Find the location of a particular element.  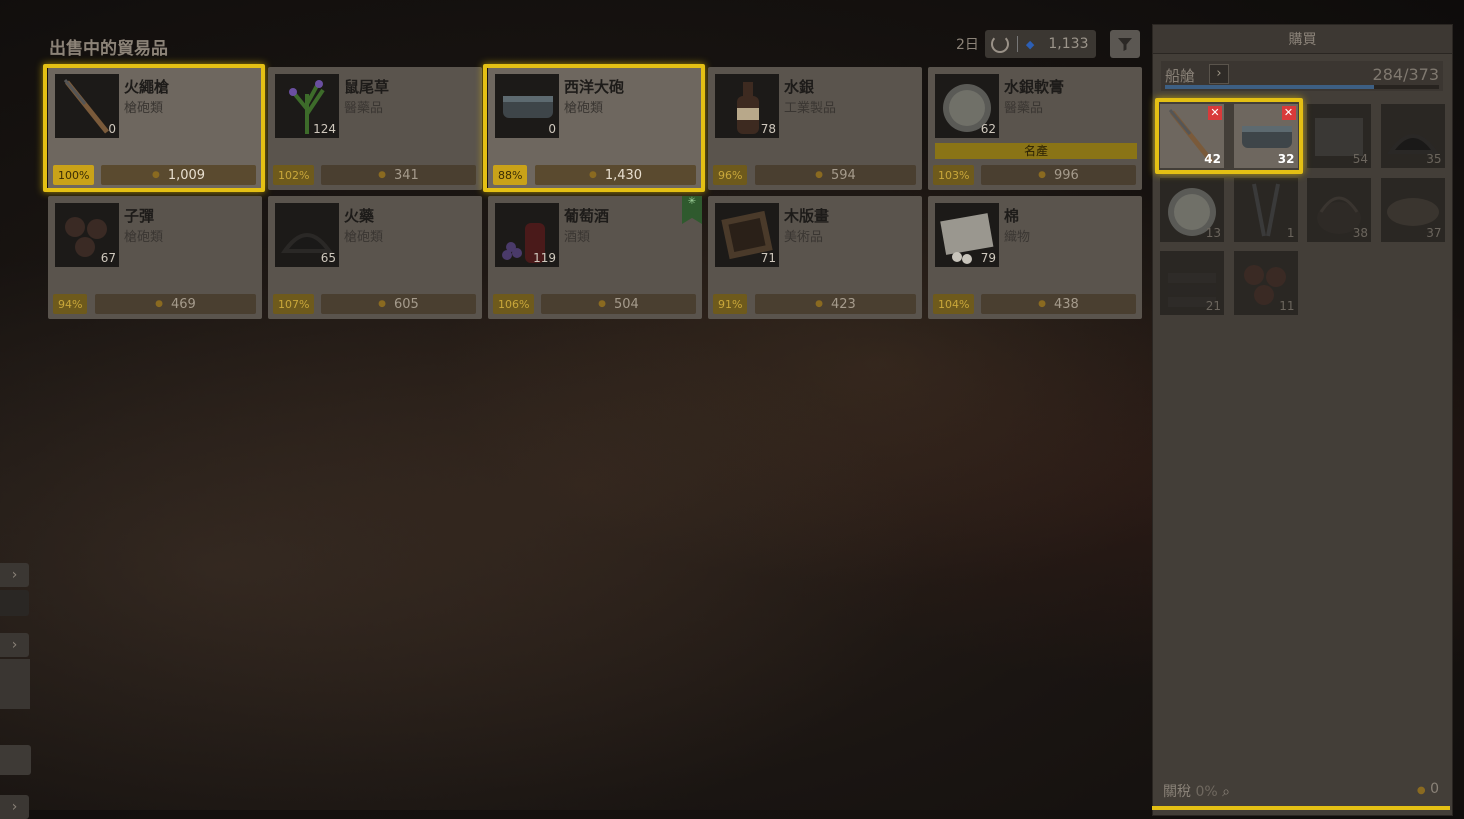

purchase-slot: 37 is located at coordinates (1412, 209).